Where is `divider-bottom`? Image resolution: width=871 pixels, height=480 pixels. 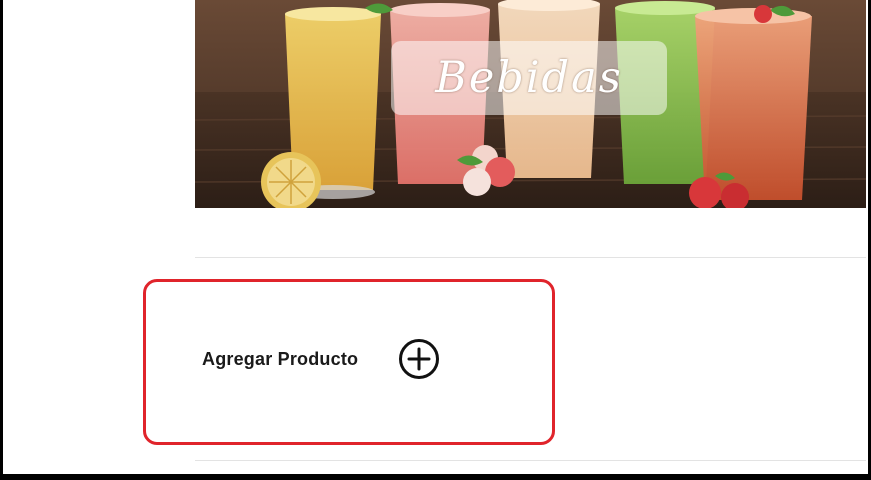 divider-bottom is located at coordinates (530, 460).